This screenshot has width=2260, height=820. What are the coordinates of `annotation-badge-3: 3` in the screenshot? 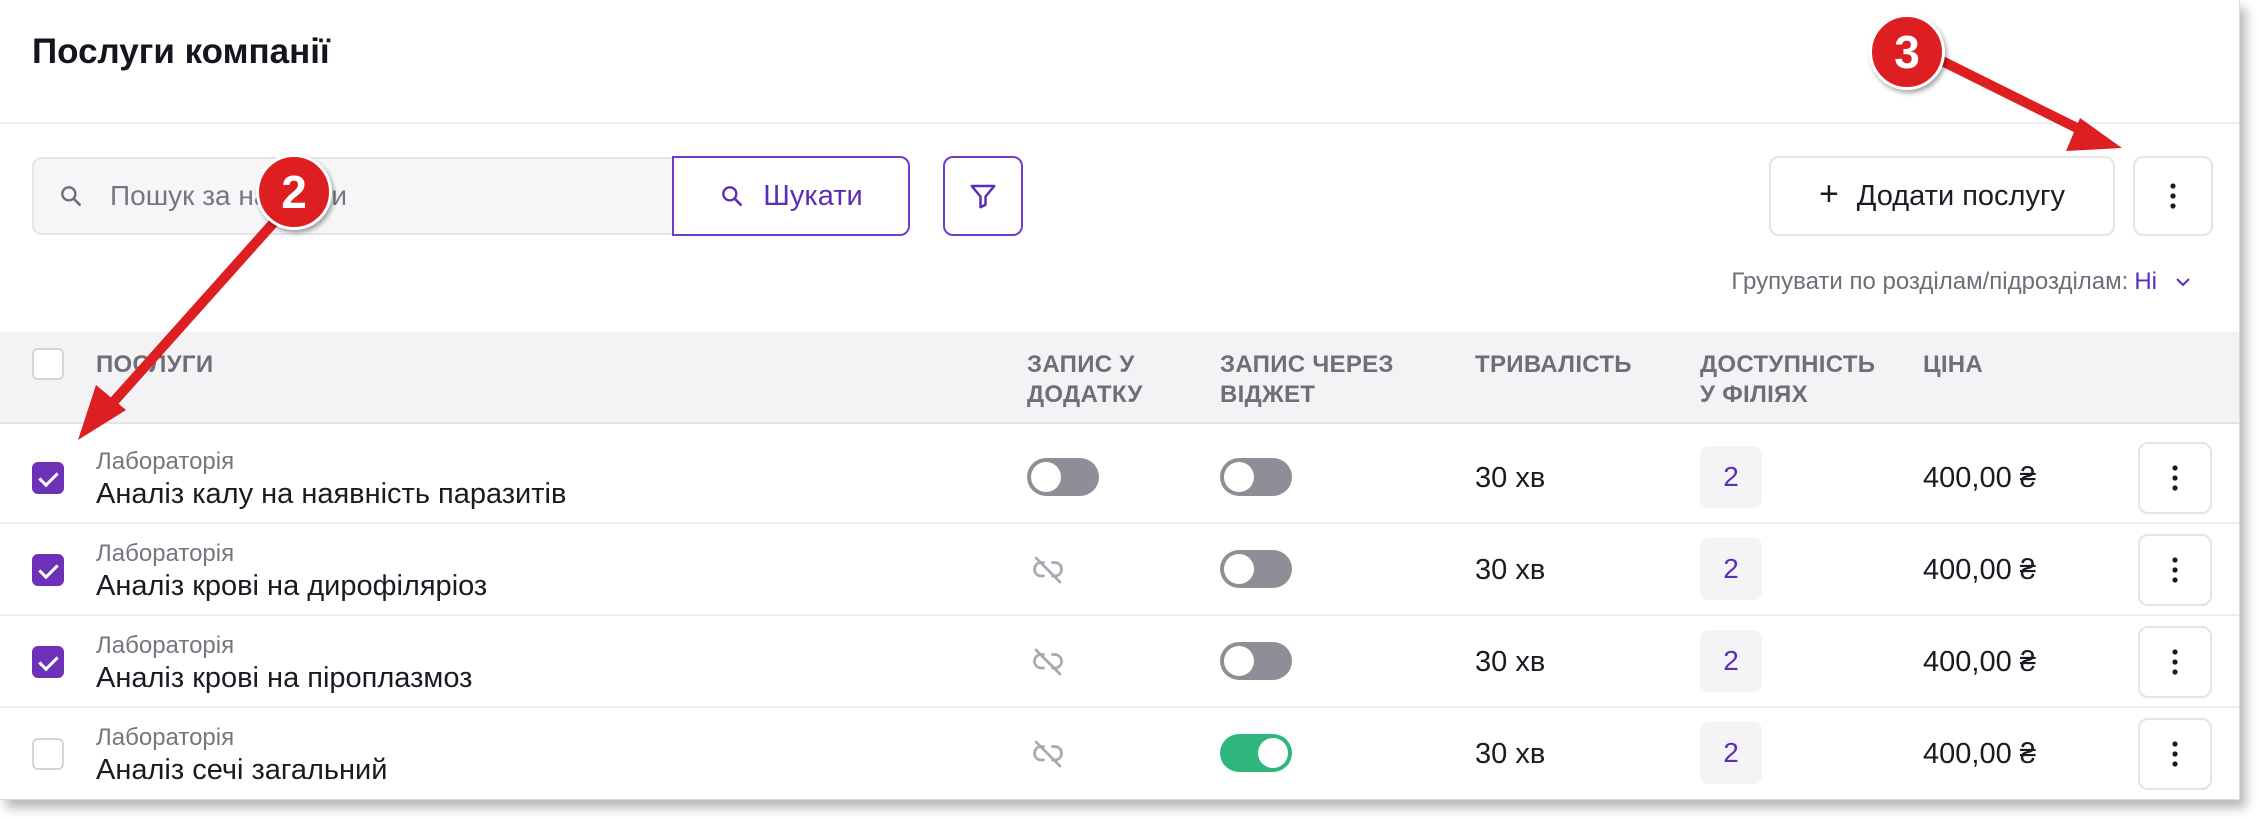 It's located at (1907, 52).